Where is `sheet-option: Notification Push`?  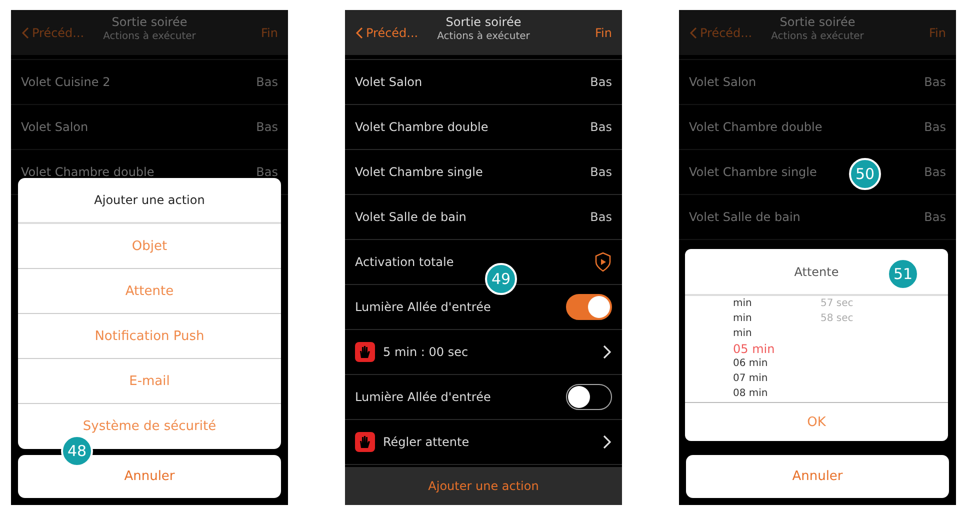
sheet-option: Notification Push is located at coordinates (149, 336).